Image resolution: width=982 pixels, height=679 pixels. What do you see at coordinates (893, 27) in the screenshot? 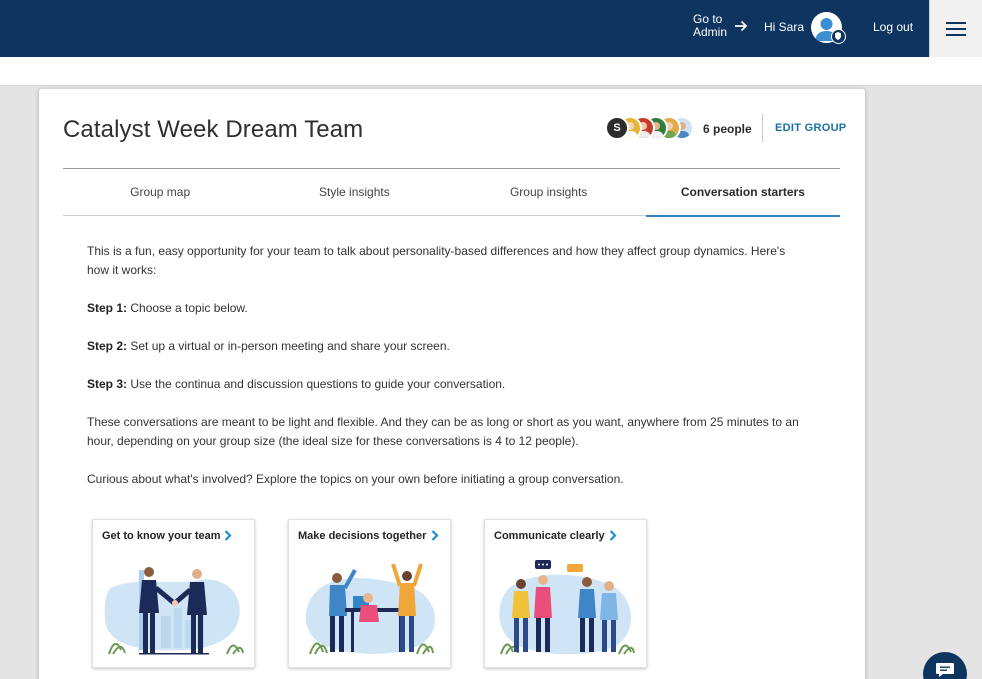
I see `logout-link: Log out` at bounding box center [893, 27].